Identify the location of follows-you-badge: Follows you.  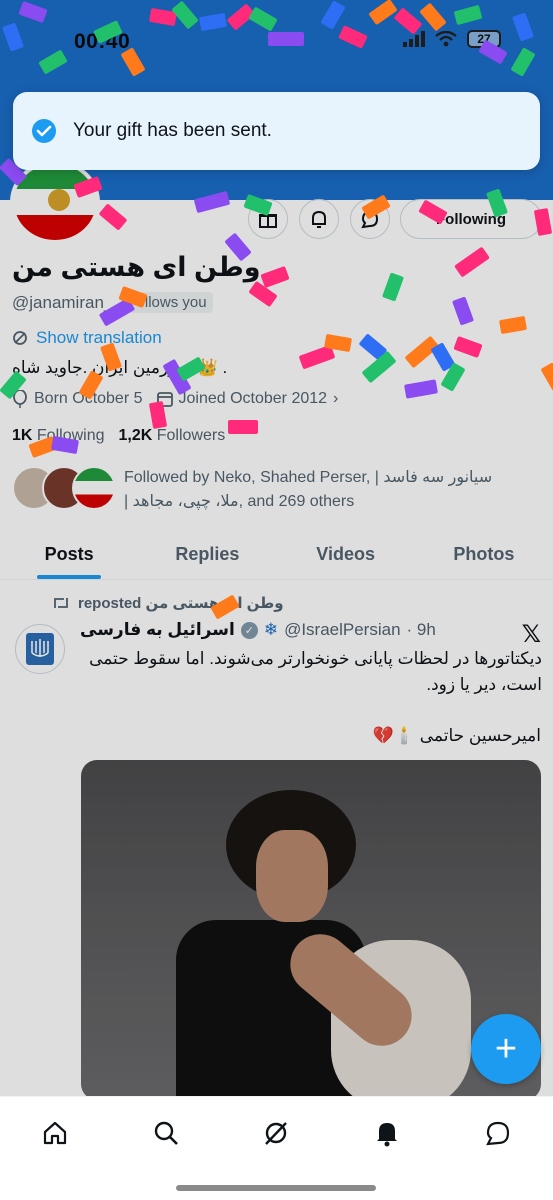
(167, 302).